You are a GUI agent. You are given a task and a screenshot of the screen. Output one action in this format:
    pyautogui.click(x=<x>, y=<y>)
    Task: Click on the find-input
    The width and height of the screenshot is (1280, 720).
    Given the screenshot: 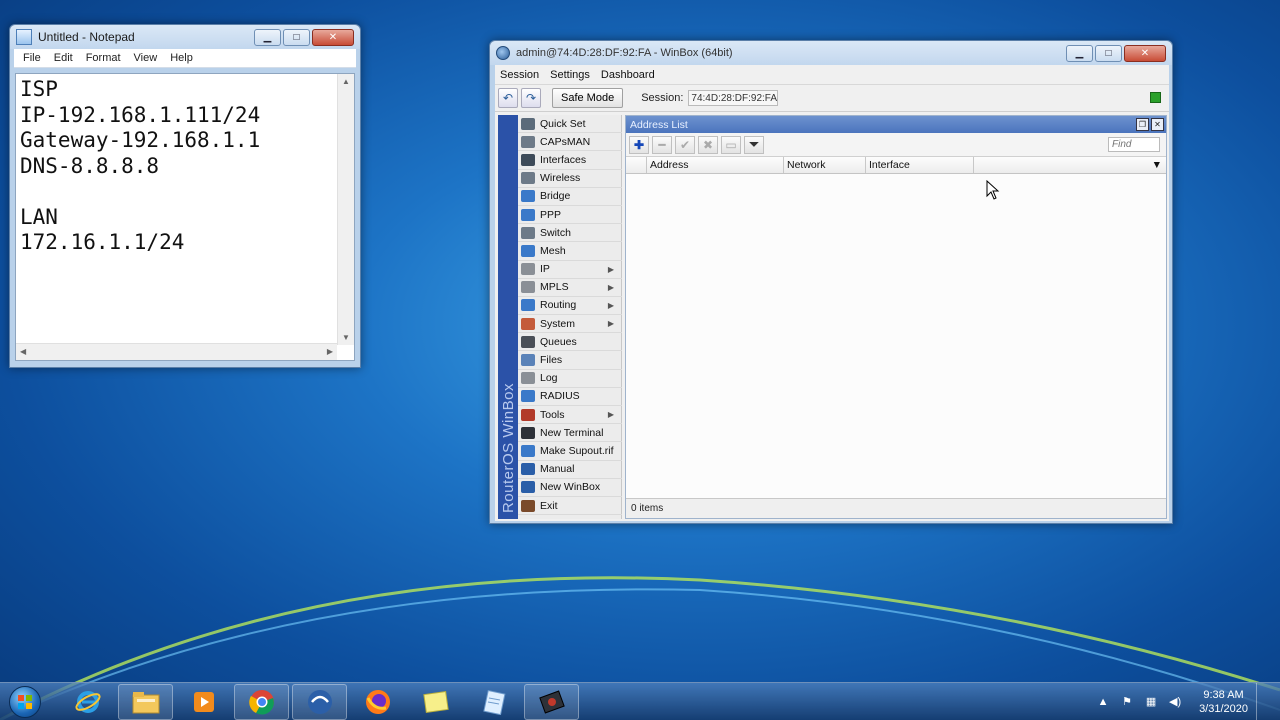 What is the action you would take?
    pyautogui.click(x=1134, y=144)
    